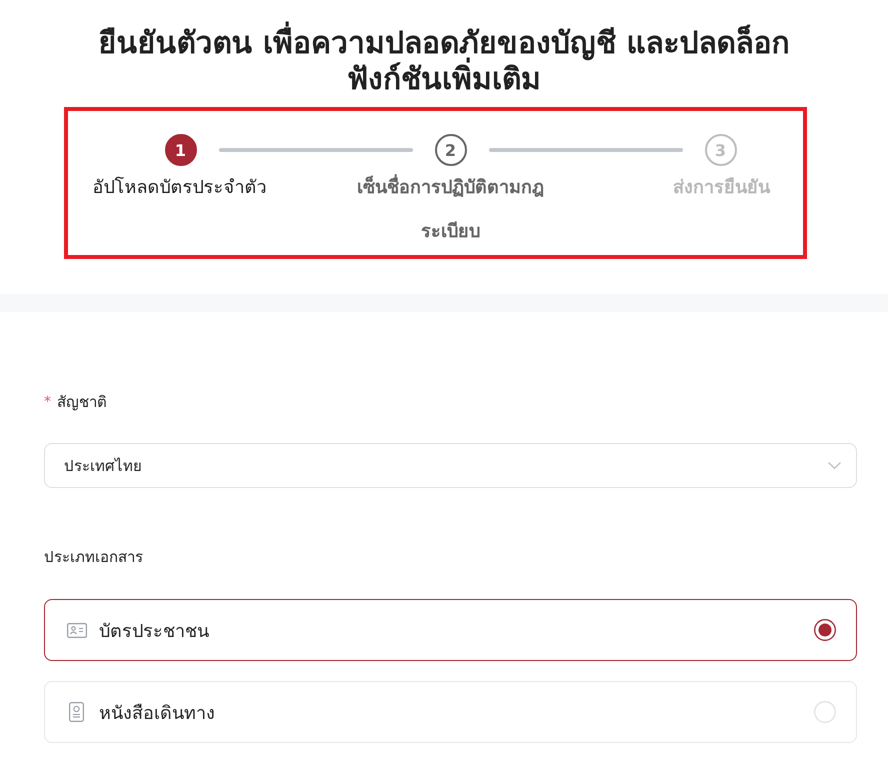  Describe the element at coordinates (47, 402) in the screenshot. I see `required-mark: *` at that location.